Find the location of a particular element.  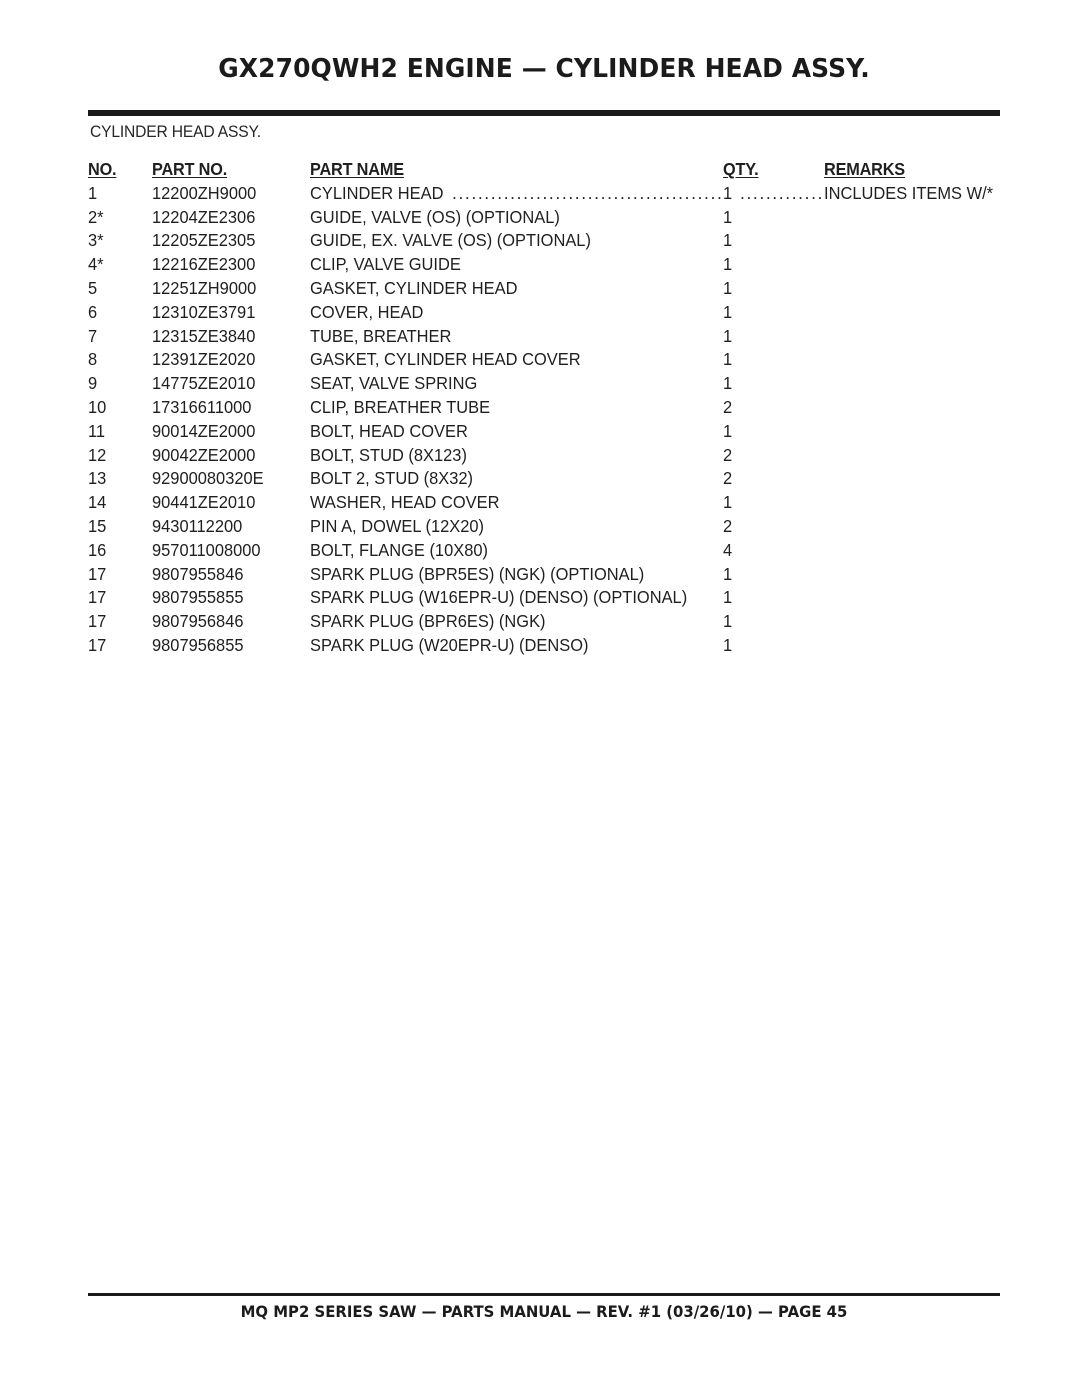

row-part-name: GUIDE, VALVE (OS) (OPTIONAL) is located at coordinates (435, 216).